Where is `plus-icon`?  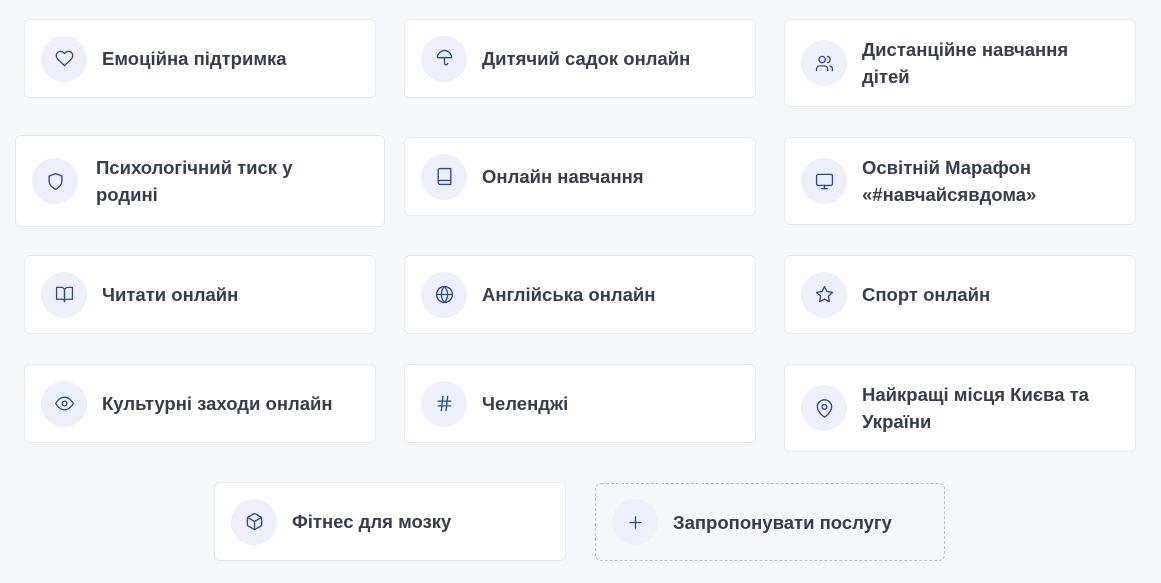
plus-icon is located at coordinates (635, 522).